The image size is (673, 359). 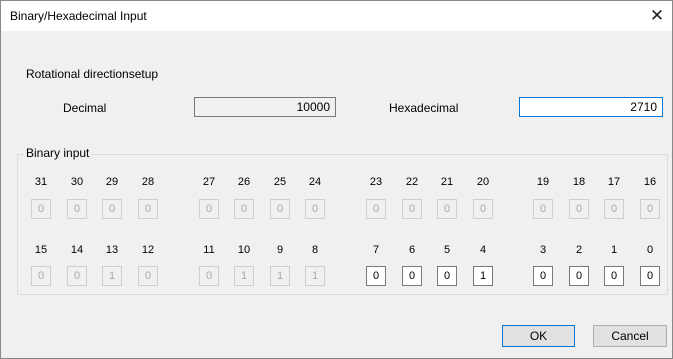 What do you see at coordinates (244, 182) in the screenshot?
I see `bit-number-label: 26` at bounding box center [244, 182].